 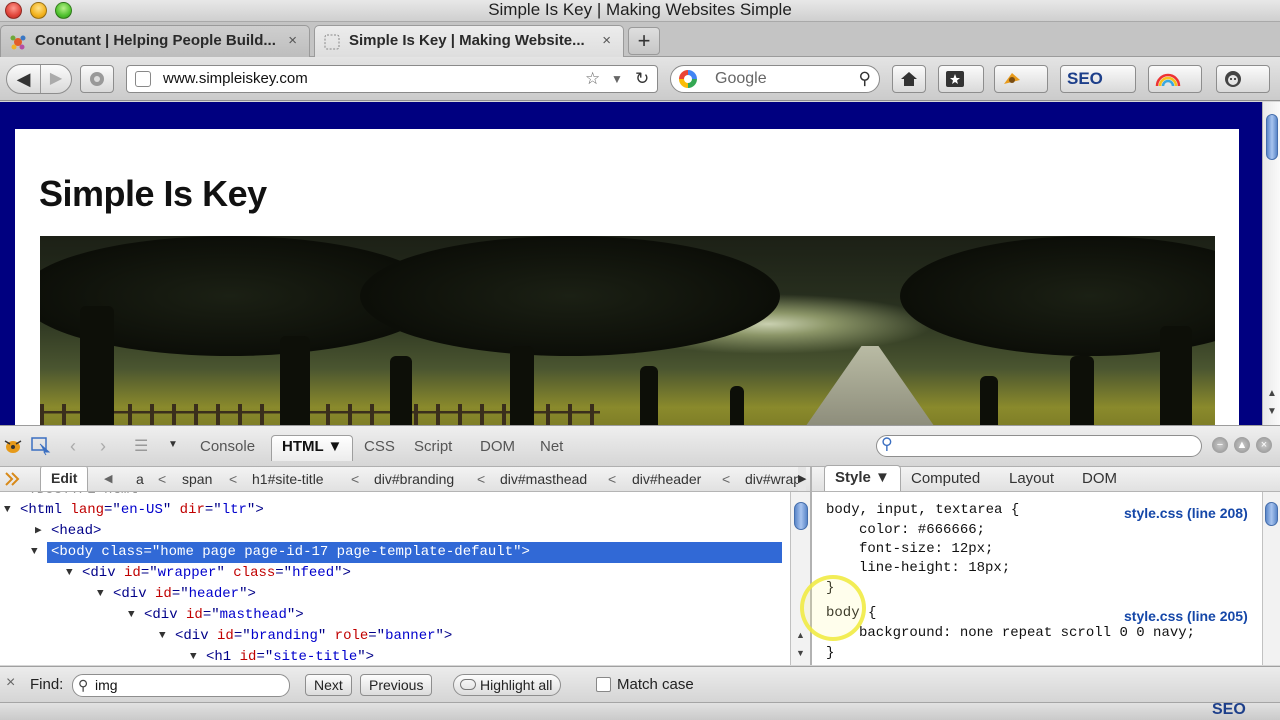 What do you see at coordinates (909, 79) in the screenshot?
I see `home-button` at bounding box center [909, 79].